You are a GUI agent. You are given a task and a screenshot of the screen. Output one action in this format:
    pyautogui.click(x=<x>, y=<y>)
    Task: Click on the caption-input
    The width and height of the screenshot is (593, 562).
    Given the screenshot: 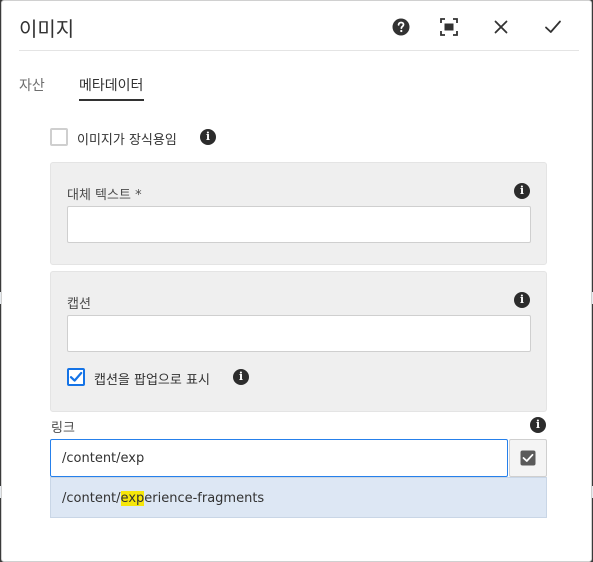 What is the action you would take?
    pyautogui.click(x=299, y=333)
    